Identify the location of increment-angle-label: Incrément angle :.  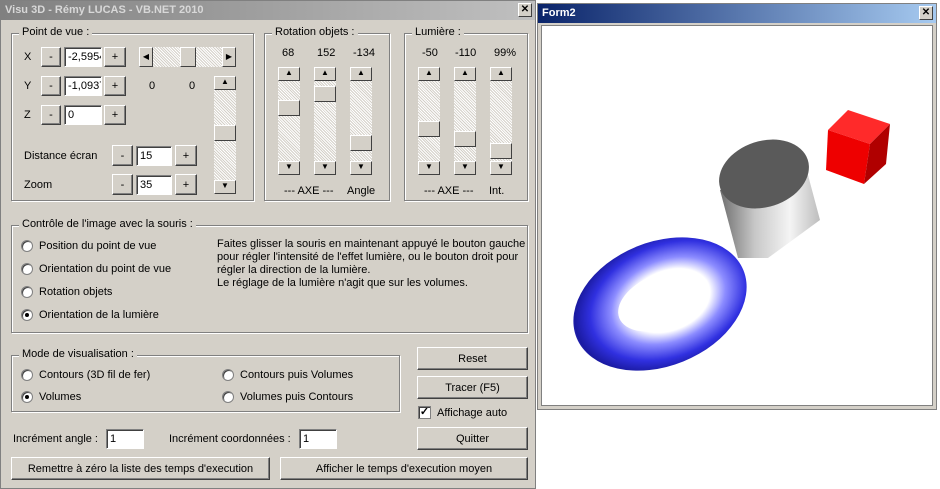
(55, 439).